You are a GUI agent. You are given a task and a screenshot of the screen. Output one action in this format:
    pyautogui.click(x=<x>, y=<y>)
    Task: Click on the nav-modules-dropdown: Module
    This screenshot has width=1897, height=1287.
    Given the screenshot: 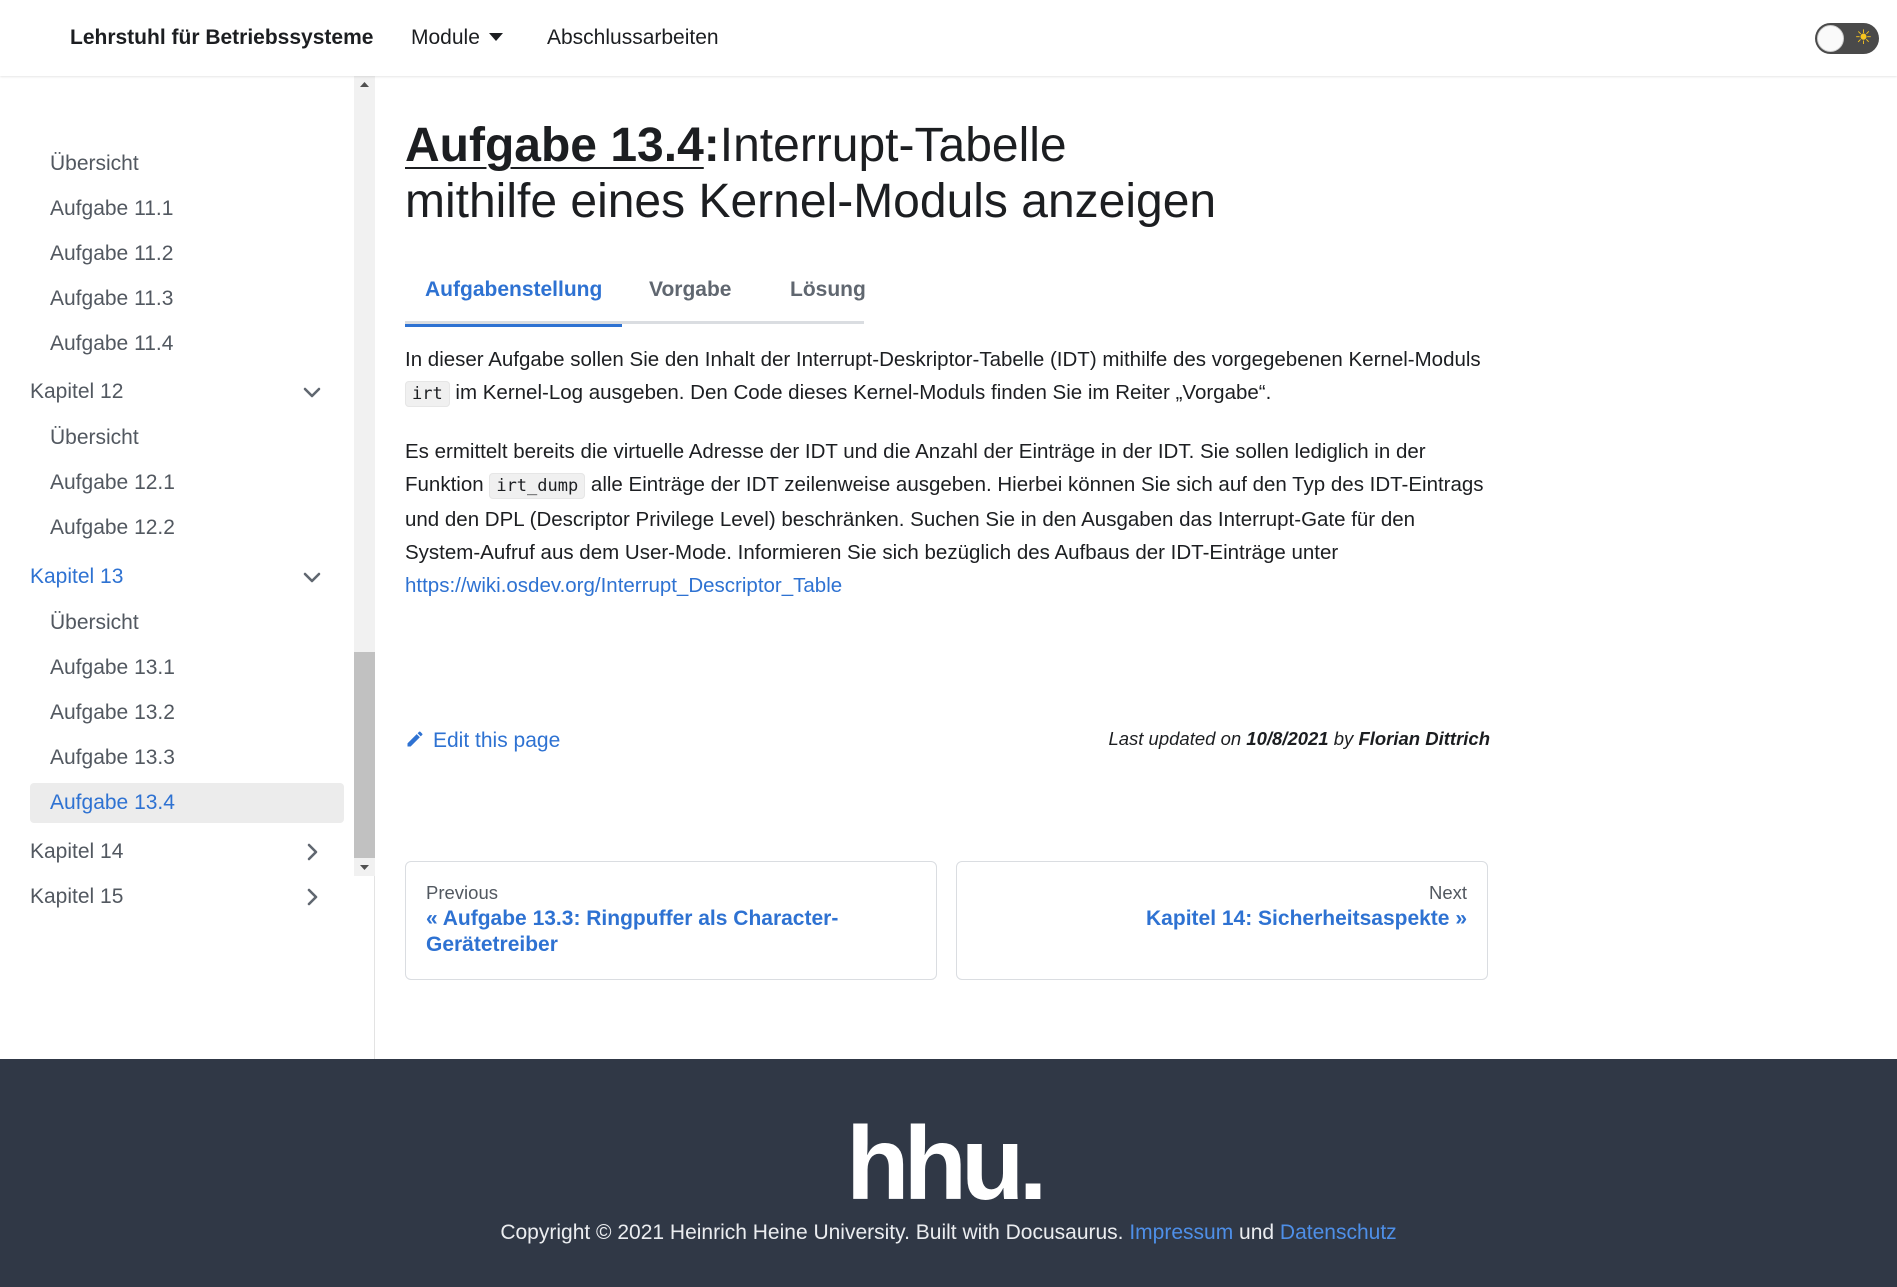 What is the action you would take?
    pyautogui.click(x=457, y=38)
    